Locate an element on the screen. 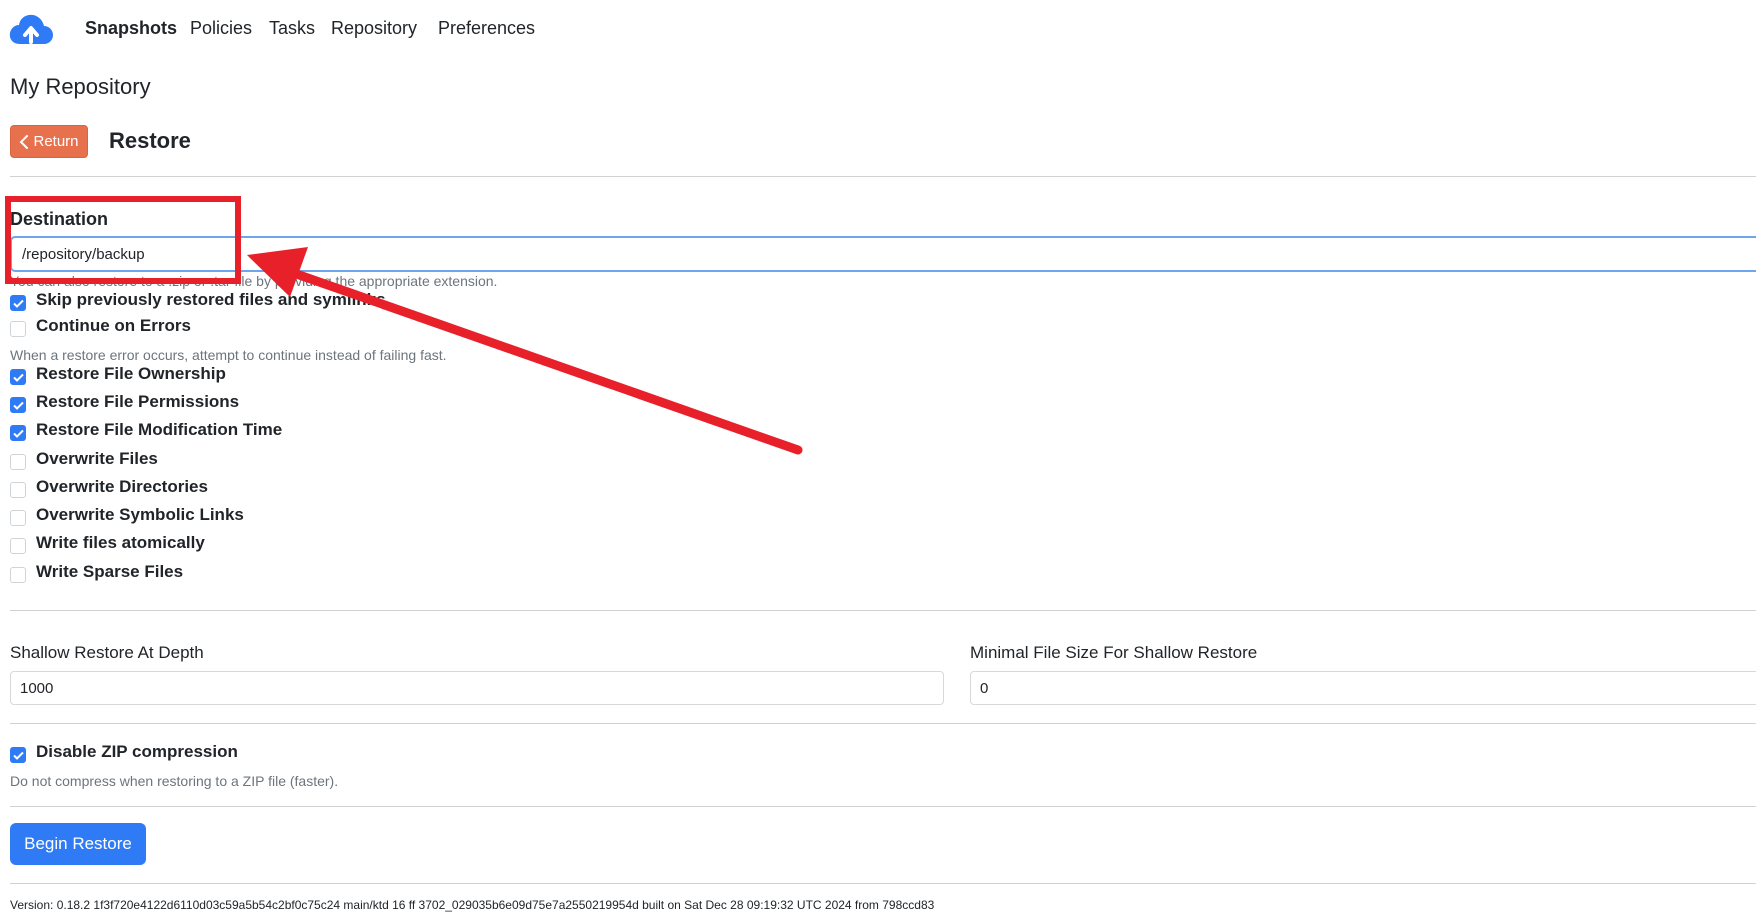 The height and width of the screenshot is (912, 1756). overwrite-symlinks-checkbox is located at coordinates (18, 518).